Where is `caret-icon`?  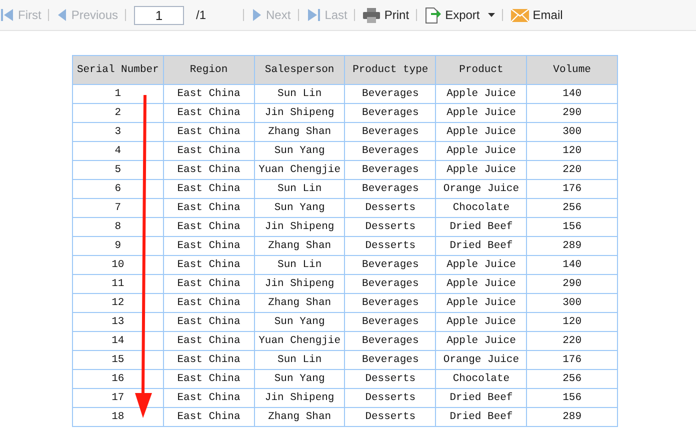
caret-icon is located at coordinates (491, 15).